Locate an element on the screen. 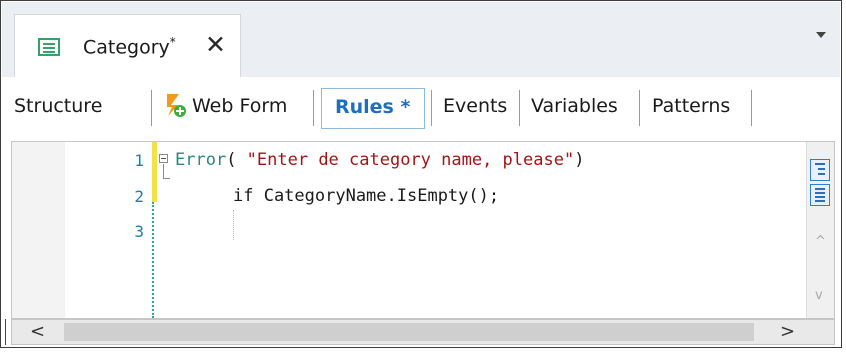  tab-web-form: Web Form is located at coordinates (239, 106).